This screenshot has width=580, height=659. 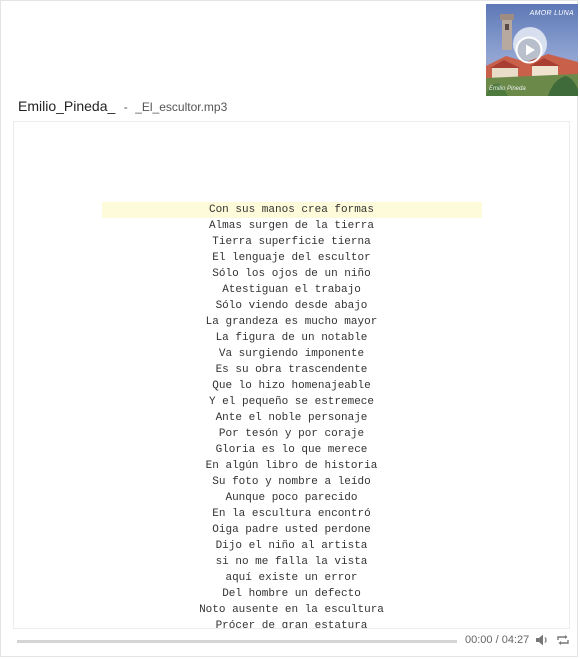 I want to click on lyric-line: El lenguaje del escultor, so click(x=291, y=258).